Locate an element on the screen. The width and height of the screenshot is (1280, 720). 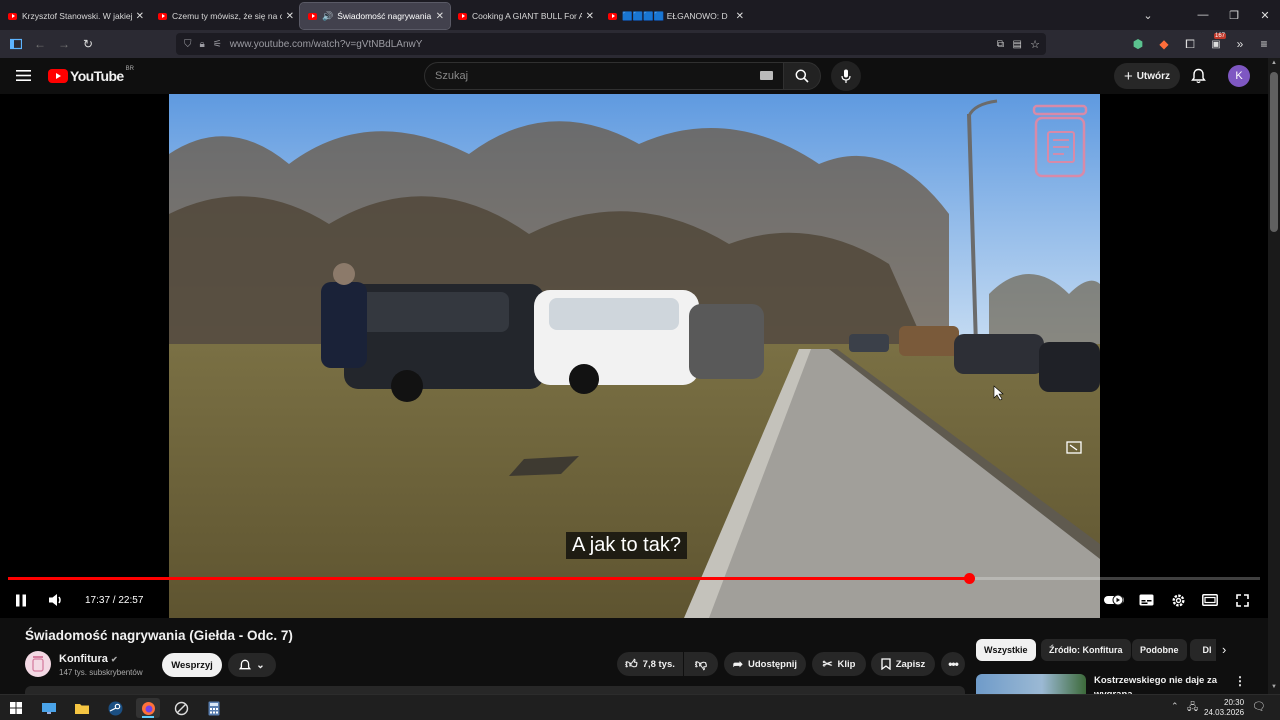
youtube-favicon-icon is located at coordinates (462, 16).